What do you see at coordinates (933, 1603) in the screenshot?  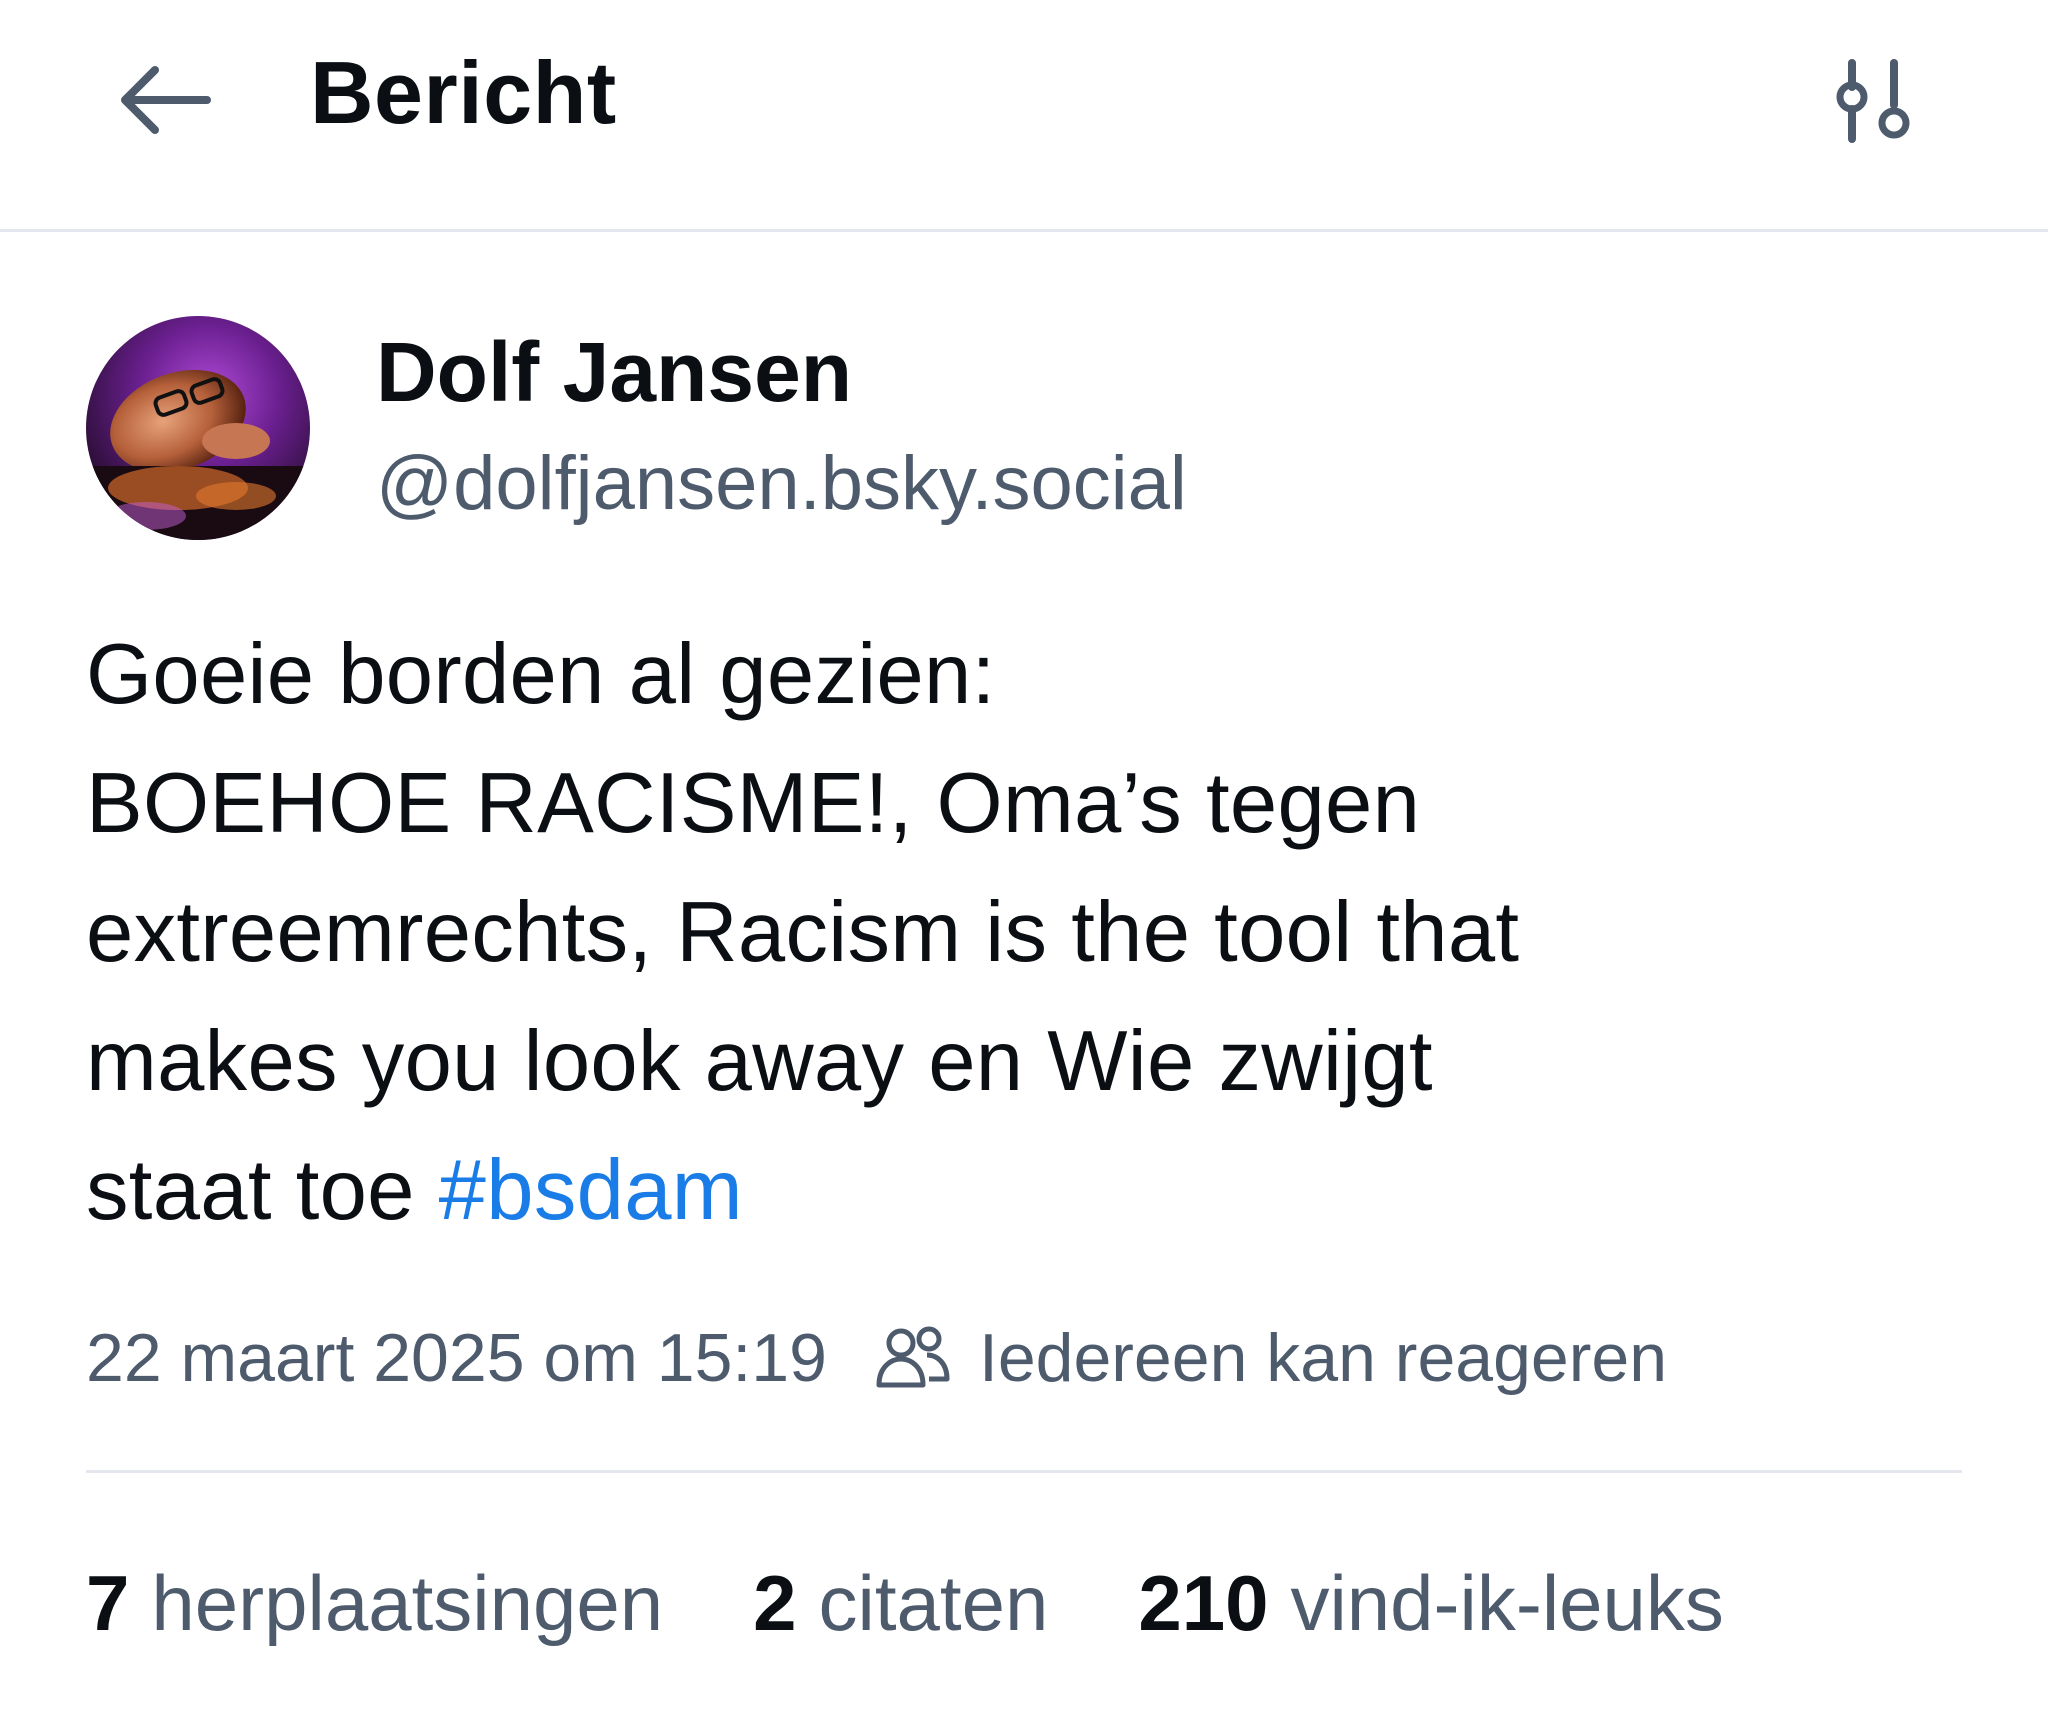 I see `quotes-label: citaten` at bounding box center [933, 1603].